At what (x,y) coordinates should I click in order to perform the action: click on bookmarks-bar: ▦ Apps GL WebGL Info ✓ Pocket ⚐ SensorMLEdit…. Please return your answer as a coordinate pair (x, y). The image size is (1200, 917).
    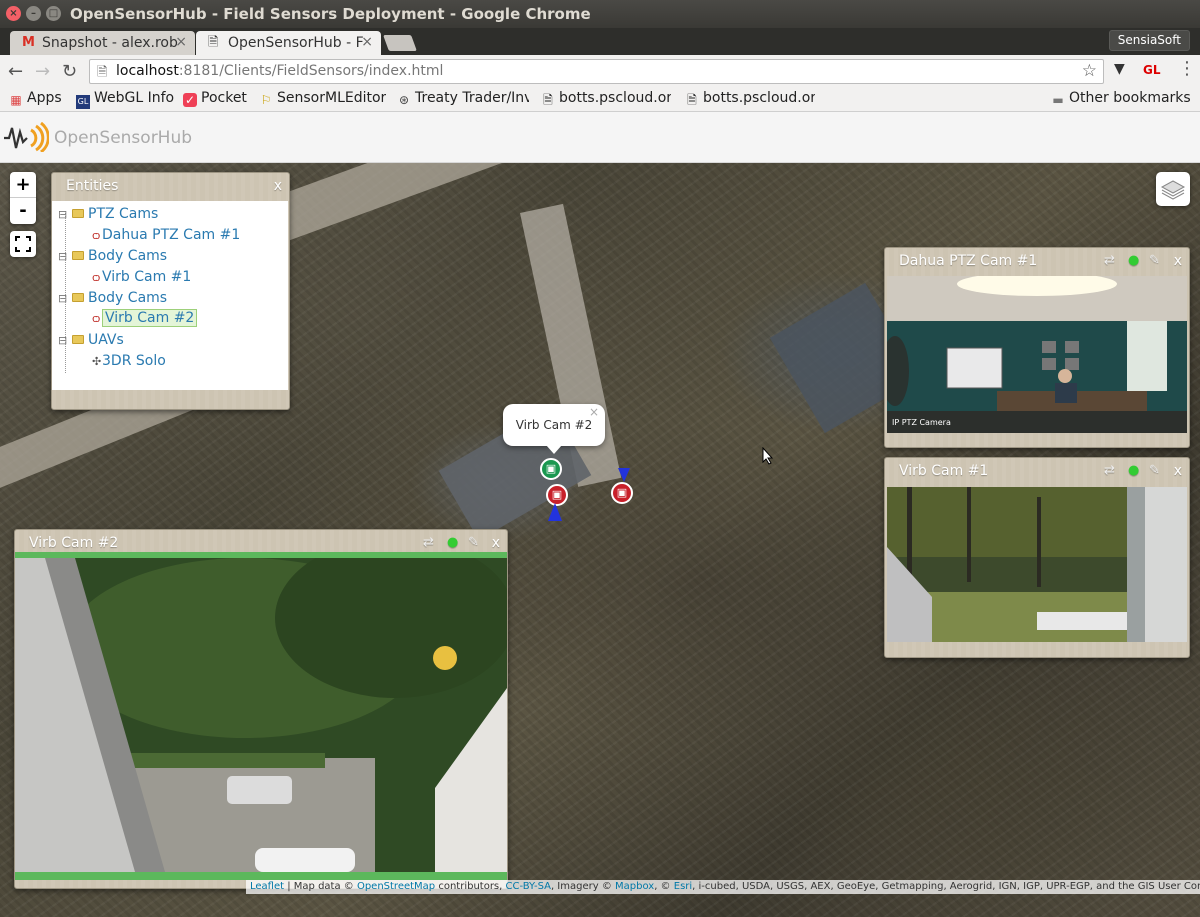
    Looking at the image, I should click on (600, 99).